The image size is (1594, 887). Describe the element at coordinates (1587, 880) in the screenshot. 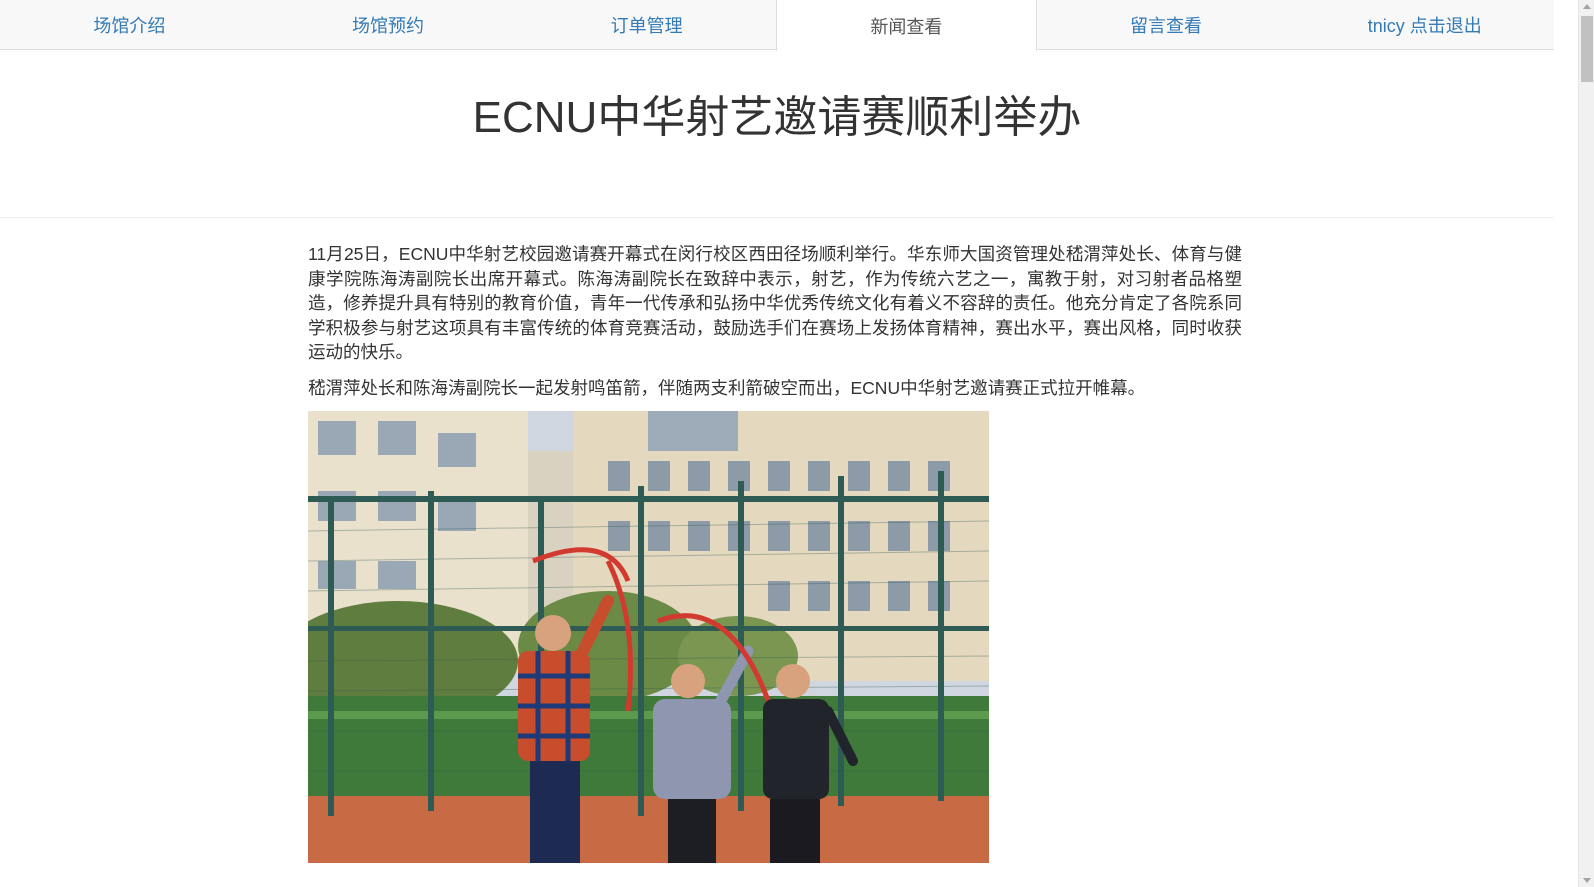

I see `scroll-down-arrow-icon` at that location.